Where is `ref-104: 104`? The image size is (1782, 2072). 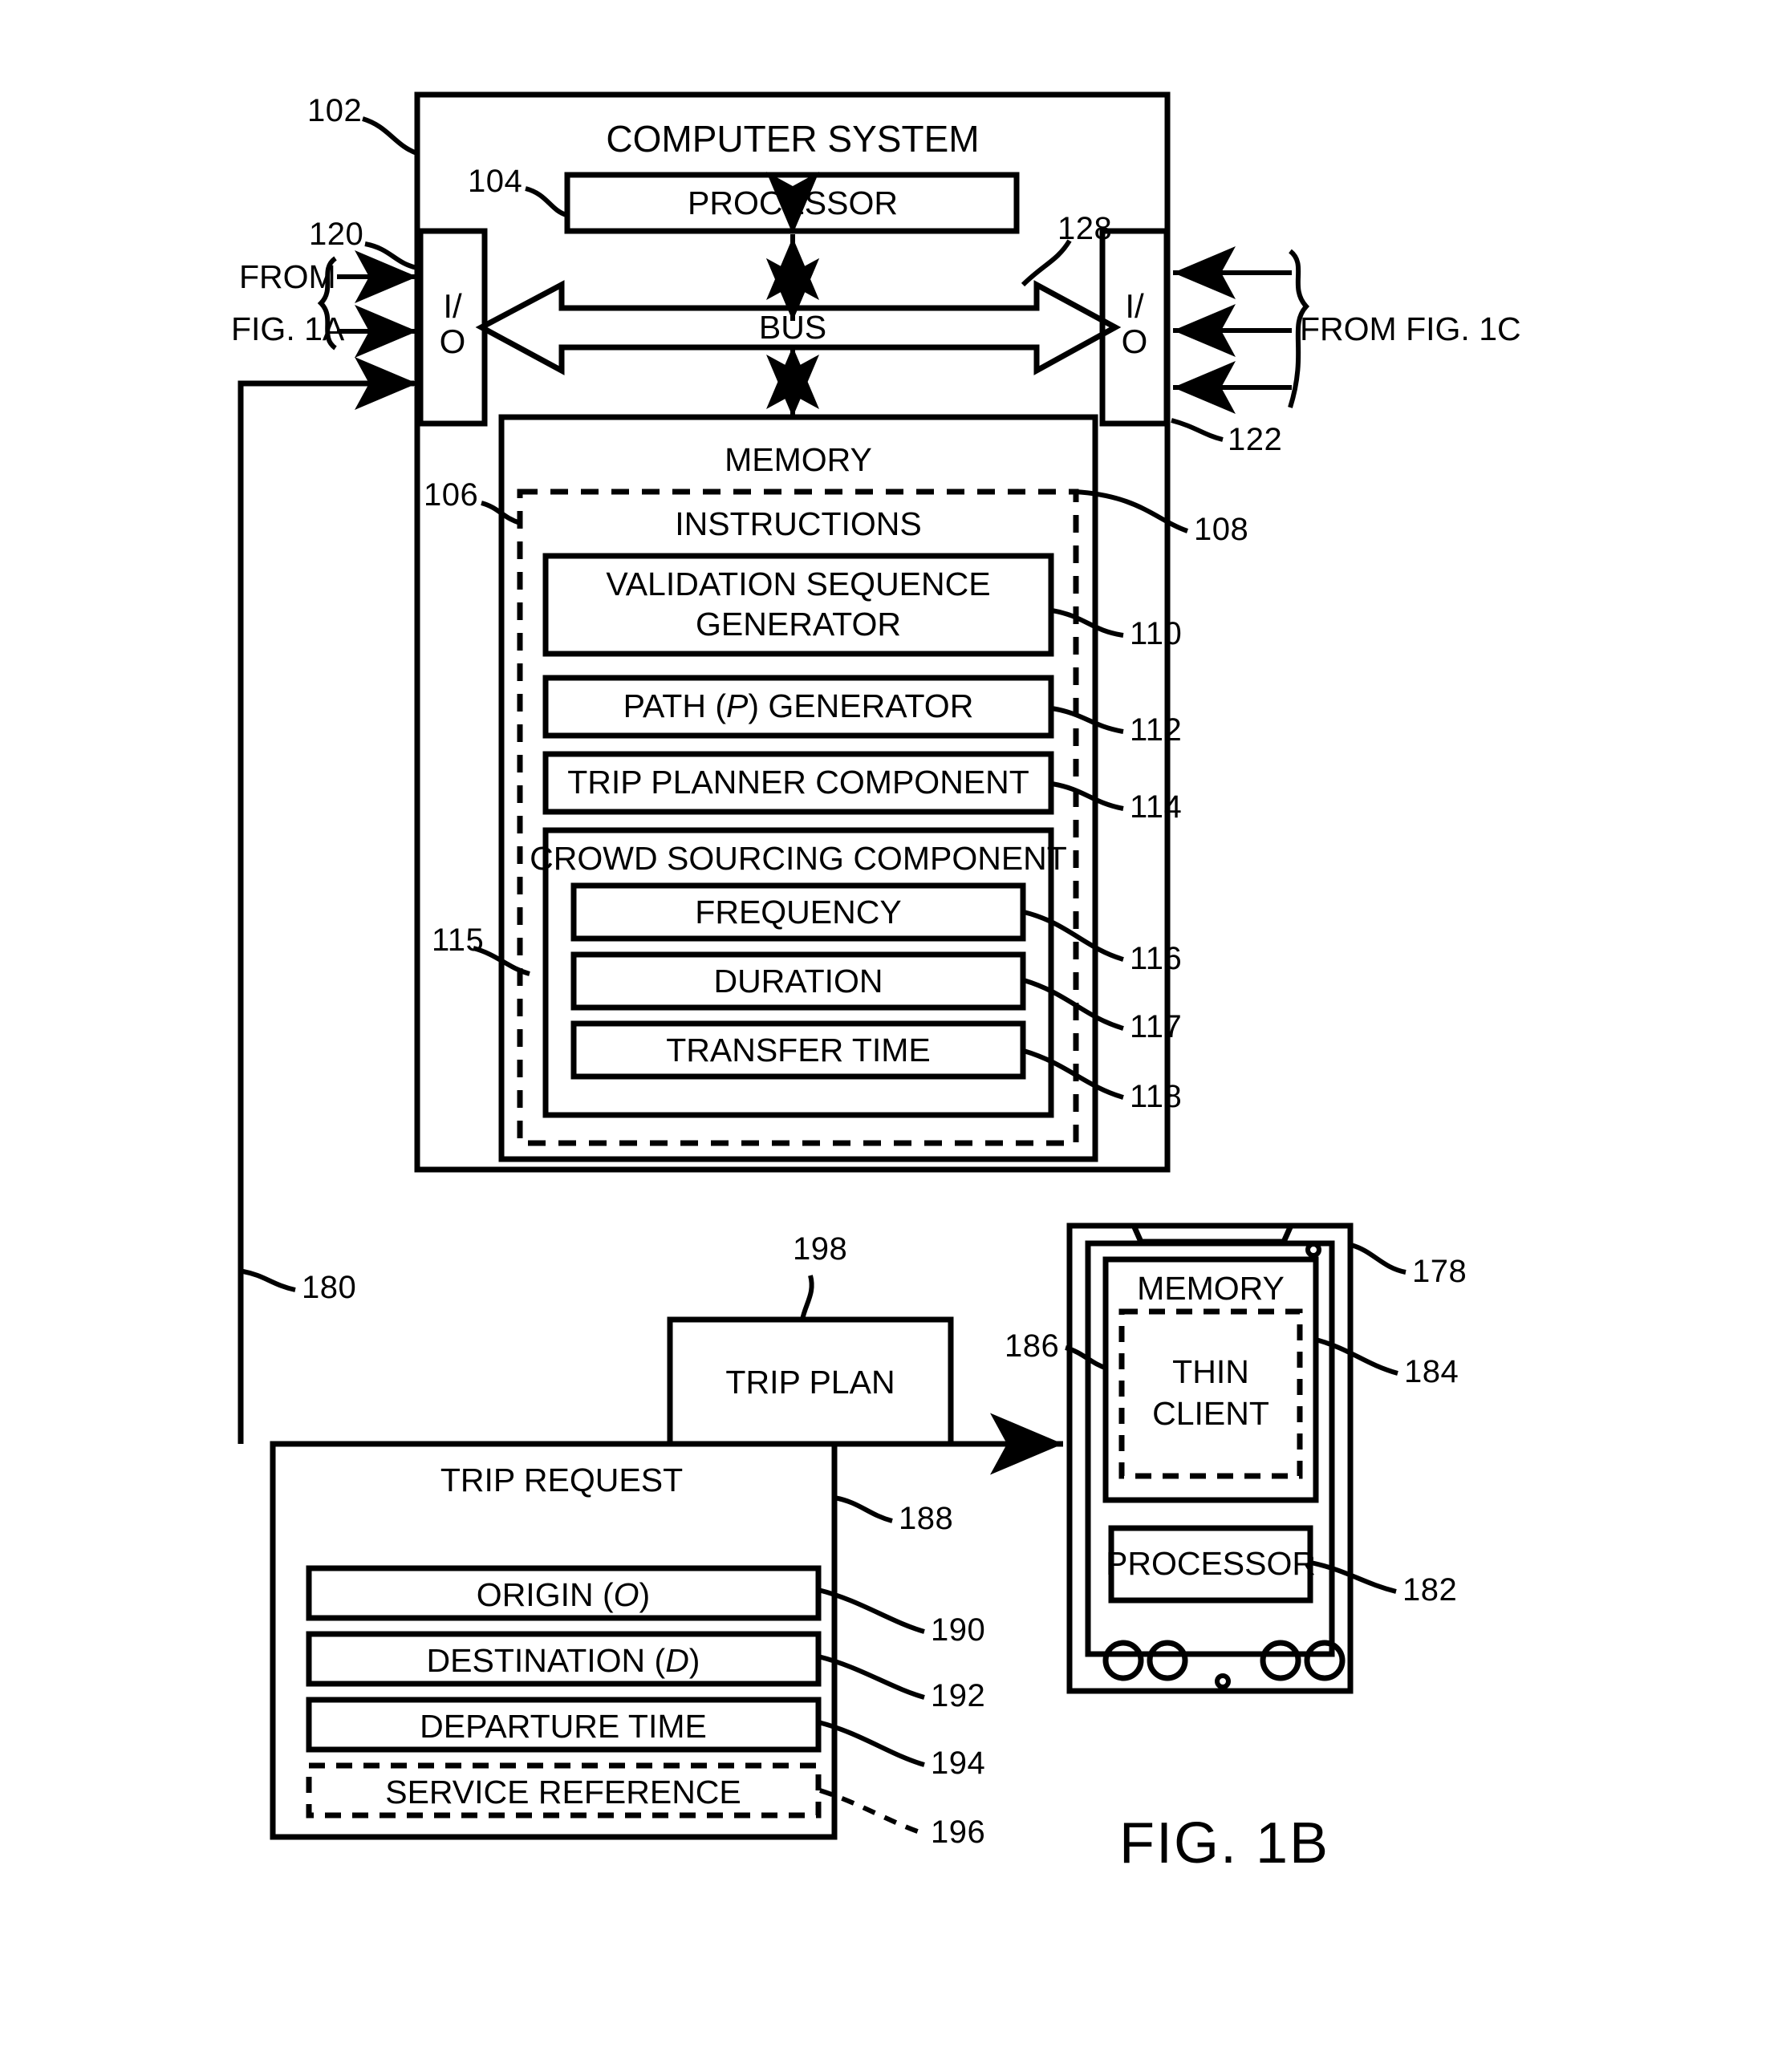
ref-104: 104 is located at coordinates (496, 182).